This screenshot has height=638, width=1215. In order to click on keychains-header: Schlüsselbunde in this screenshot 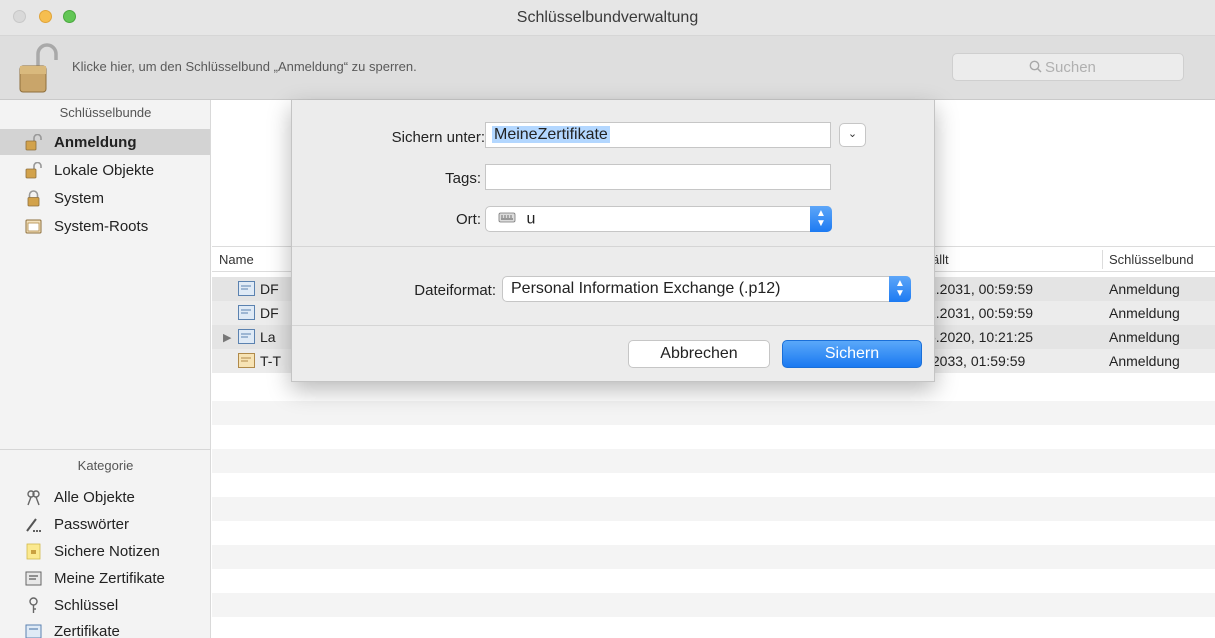, I will do `click(105, 112)`.